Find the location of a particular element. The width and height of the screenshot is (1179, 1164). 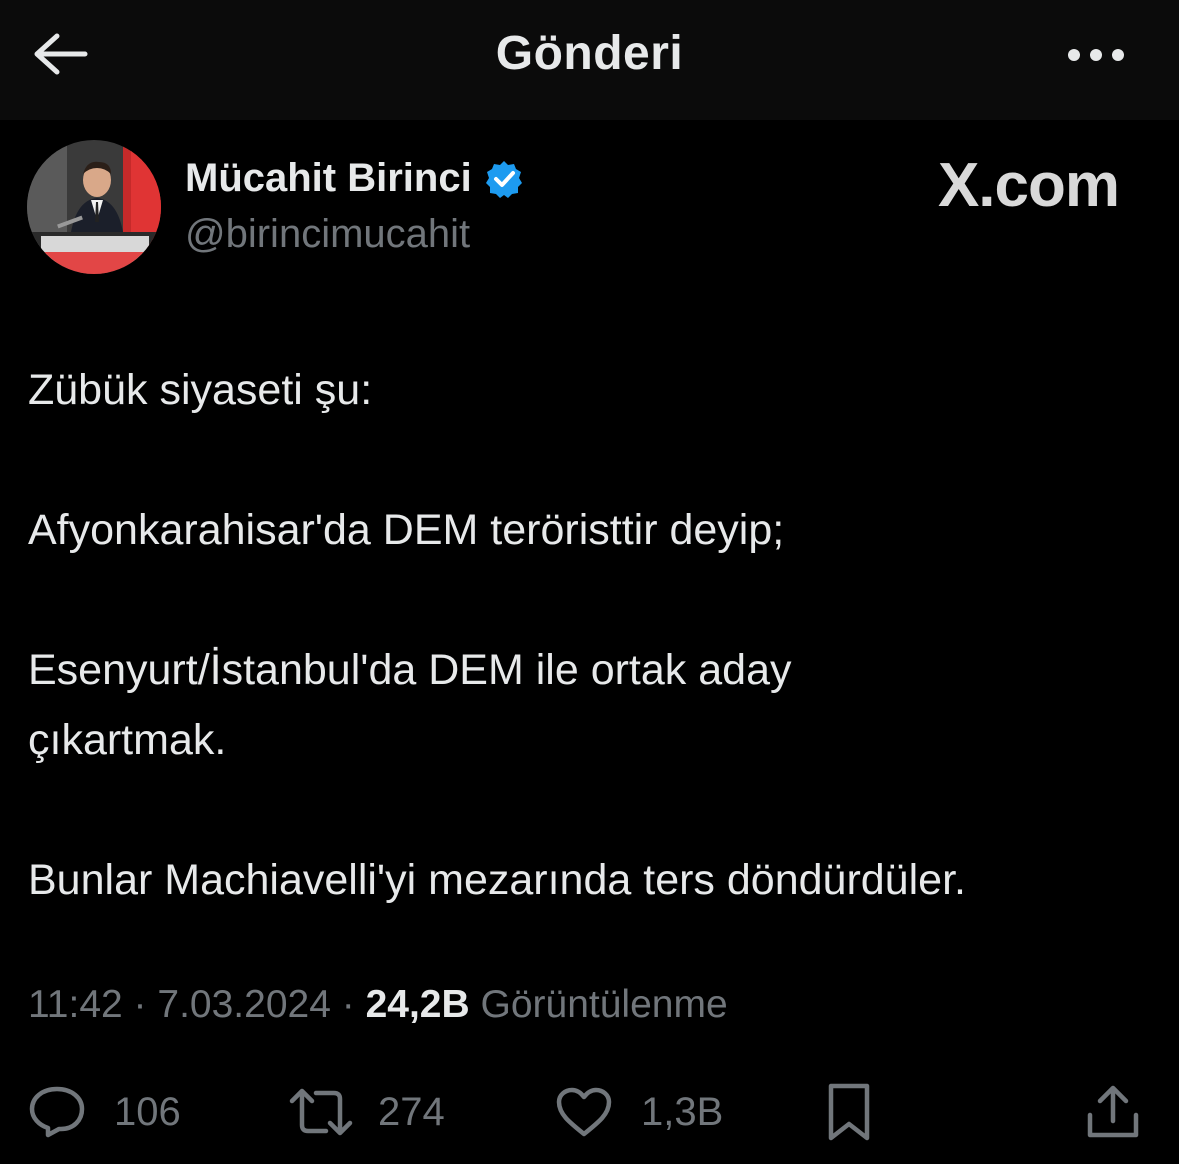

top-bar: Gönderi is located at coordinates (589, 60).